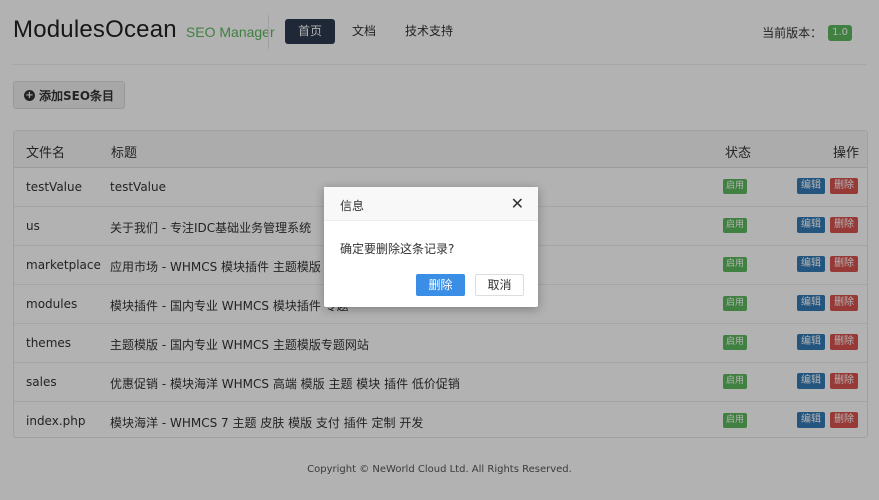 This screenshot has height=500, width=879. Describe the element at coordinates (440, 285) in the screenshot. I see `confirm-delete-button: 删除` at that location.